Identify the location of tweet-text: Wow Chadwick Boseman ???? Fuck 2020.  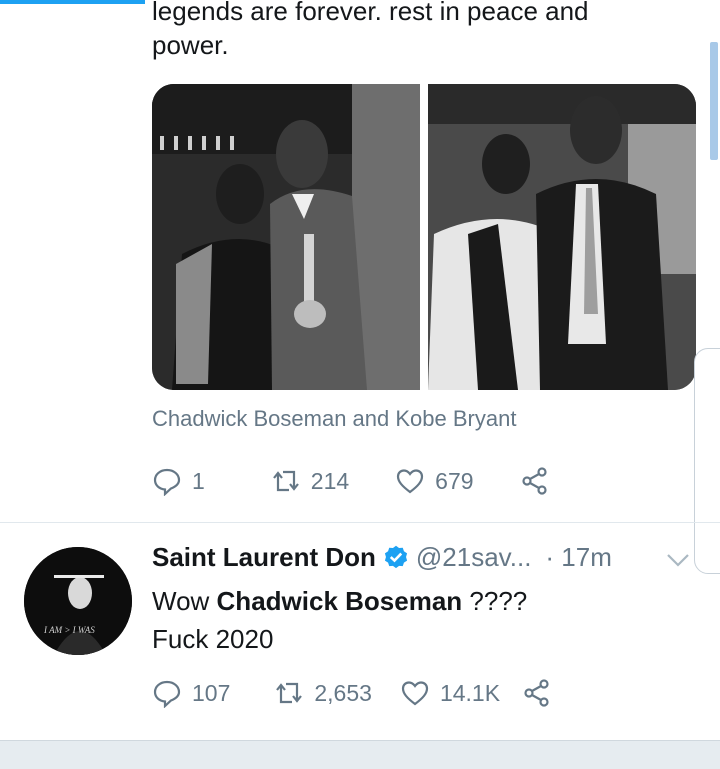
(339, 620).